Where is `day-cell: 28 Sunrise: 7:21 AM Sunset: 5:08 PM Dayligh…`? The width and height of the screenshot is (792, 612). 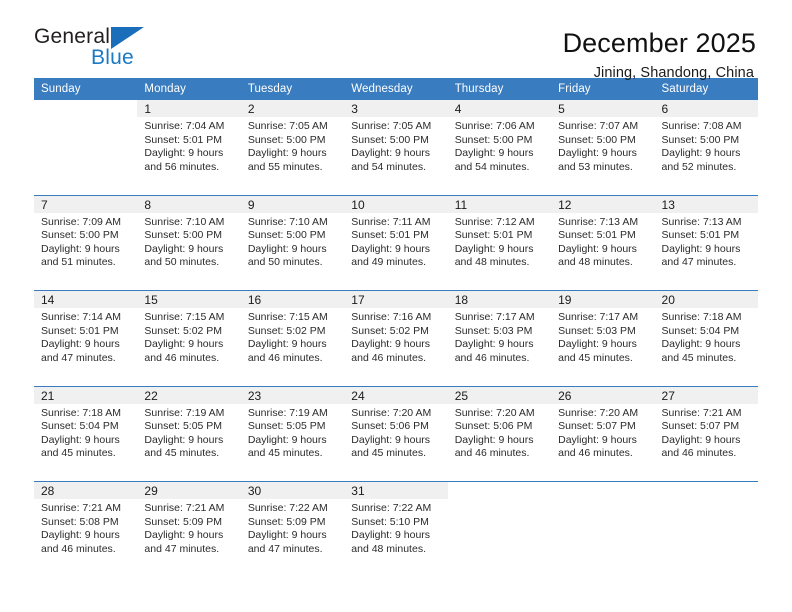 day-cell: 28 Sunrise: 7:21 AM Sunset: 5:08 PM Dayligh… is located at coordinates (86, 525).